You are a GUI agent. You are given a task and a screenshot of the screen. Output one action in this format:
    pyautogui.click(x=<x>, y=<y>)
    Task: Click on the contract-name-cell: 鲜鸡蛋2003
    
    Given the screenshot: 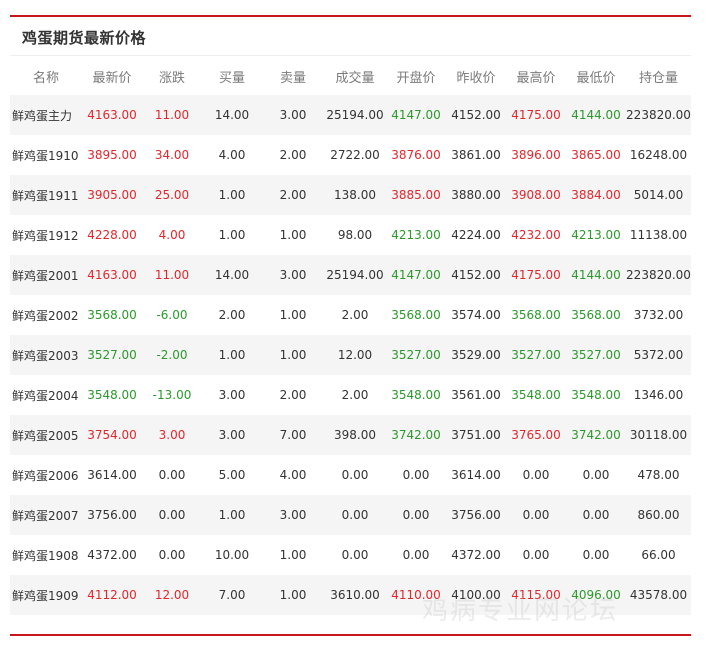 What is the action you would take?
    pyautogui.click(x=46, y=355)
    